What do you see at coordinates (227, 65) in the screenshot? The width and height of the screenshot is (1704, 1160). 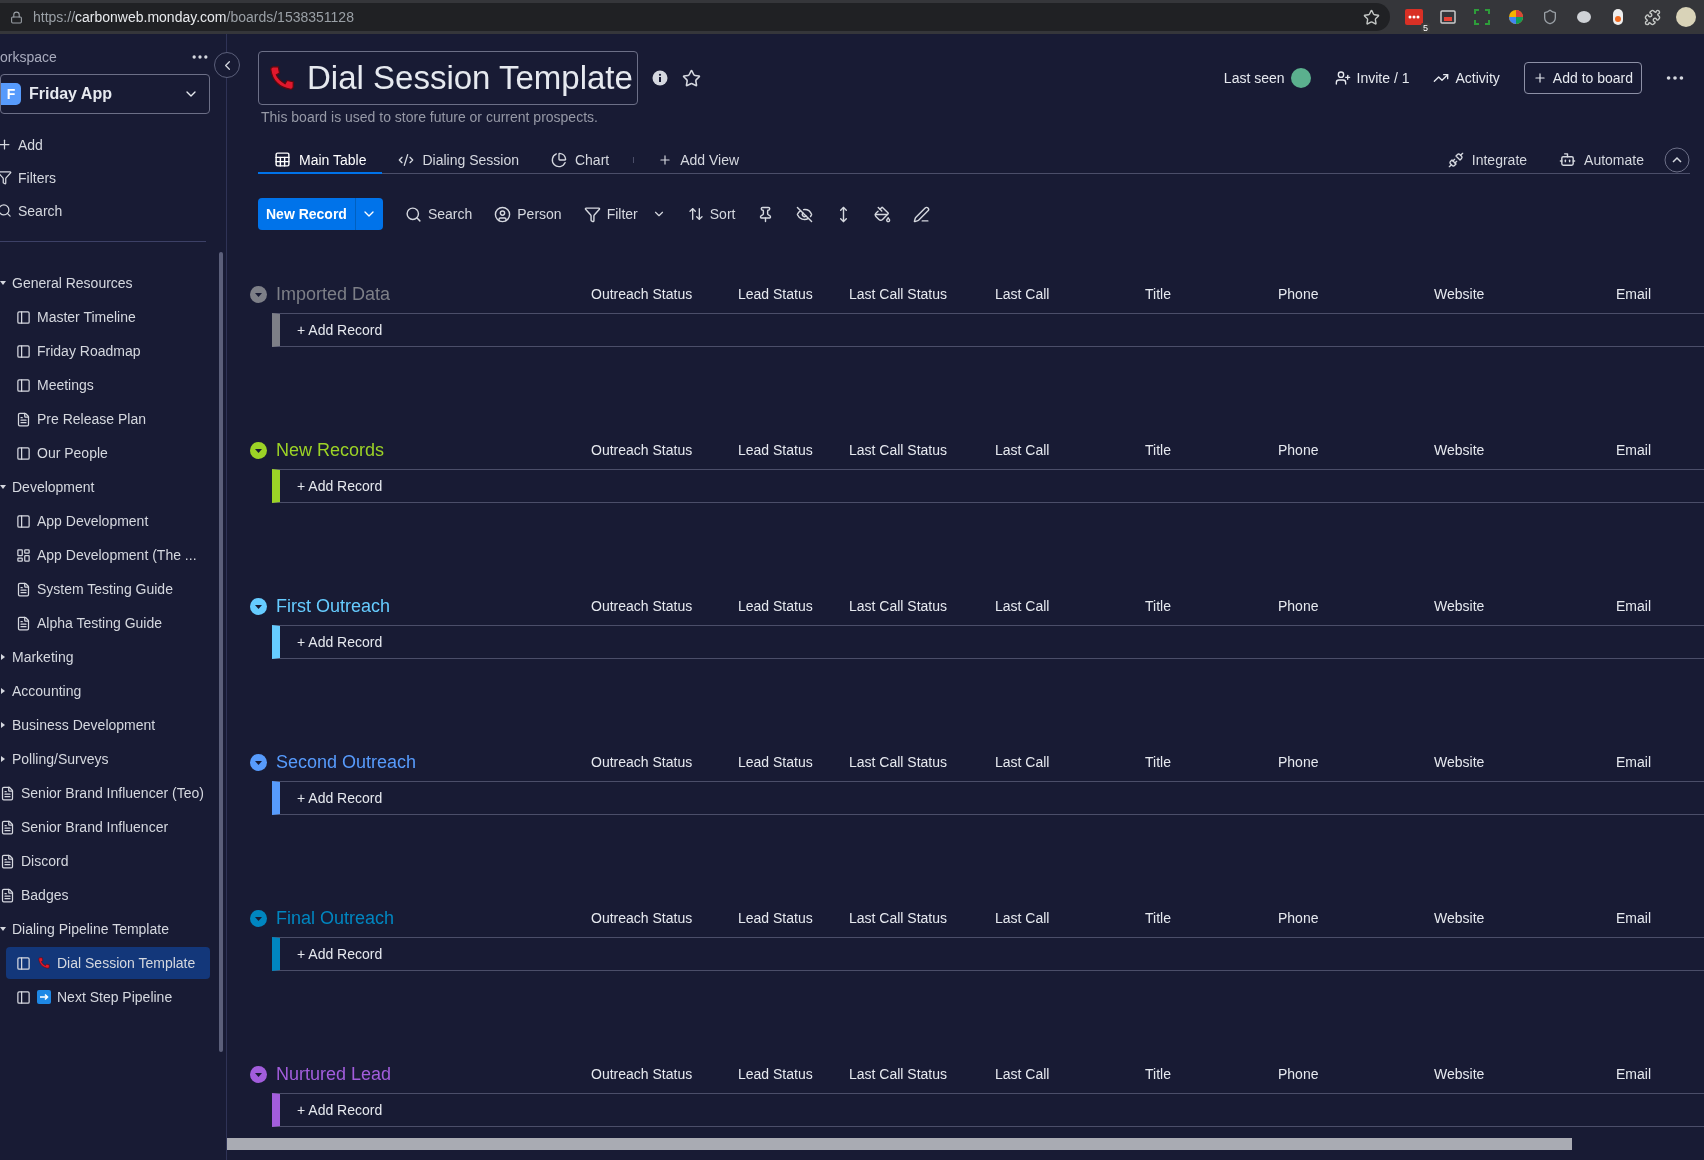 I see `collapse-sidebar-button` at bounding box center [227, 65].